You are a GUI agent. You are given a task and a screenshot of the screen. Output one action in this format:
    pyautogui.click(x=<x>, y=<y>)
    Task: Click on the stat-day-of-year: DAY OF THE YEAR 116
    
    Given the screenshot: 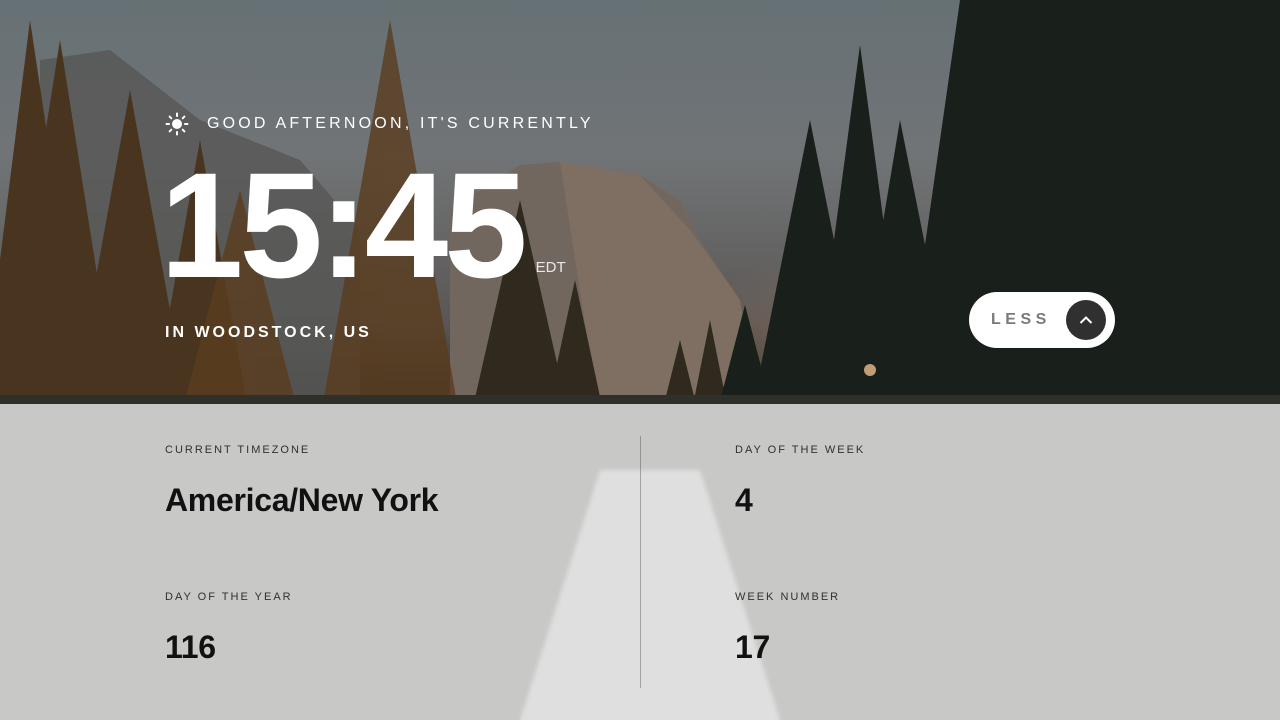 What is the action you would take?
    pyautogui.click(x=229, y=628)
    